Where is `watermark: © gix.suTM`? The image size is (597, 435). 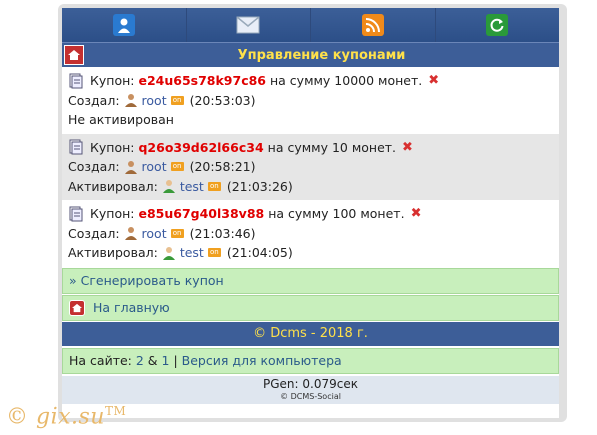 watermark: © gix.suTM is located at coordinates (66, 416).